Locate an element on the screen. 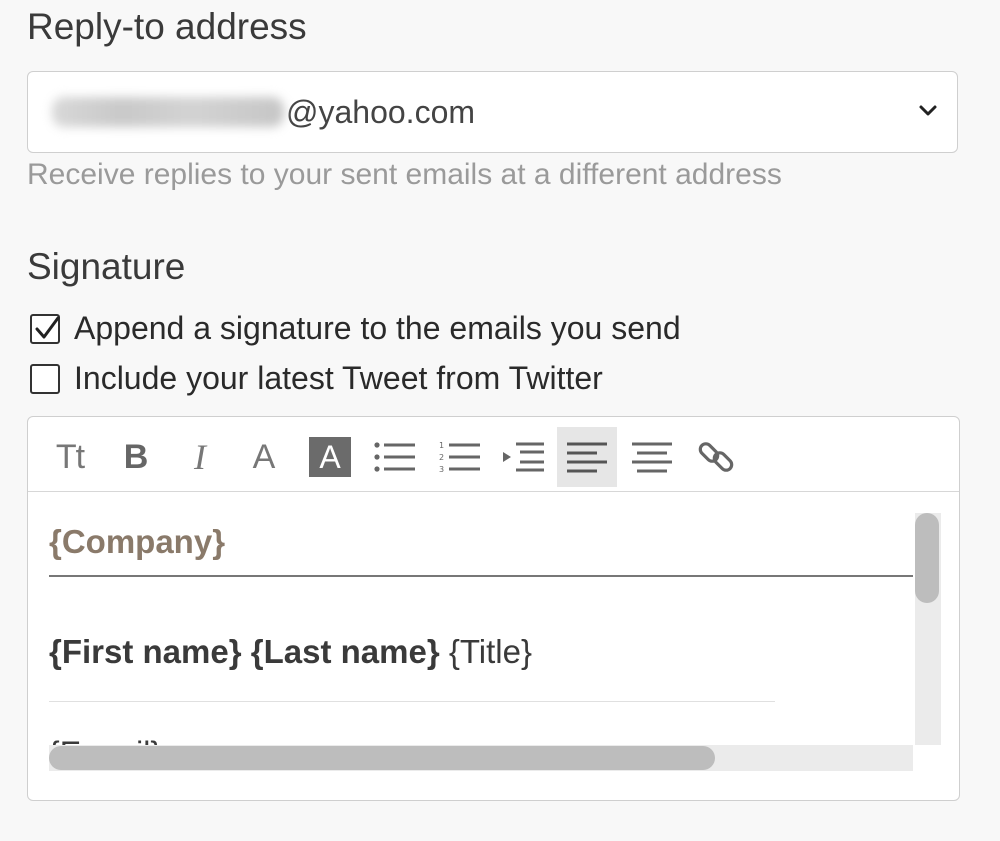 The width and height of the screenshot is (1000, 841). text-size-icon: Tt is located at coordinates (70, 456).